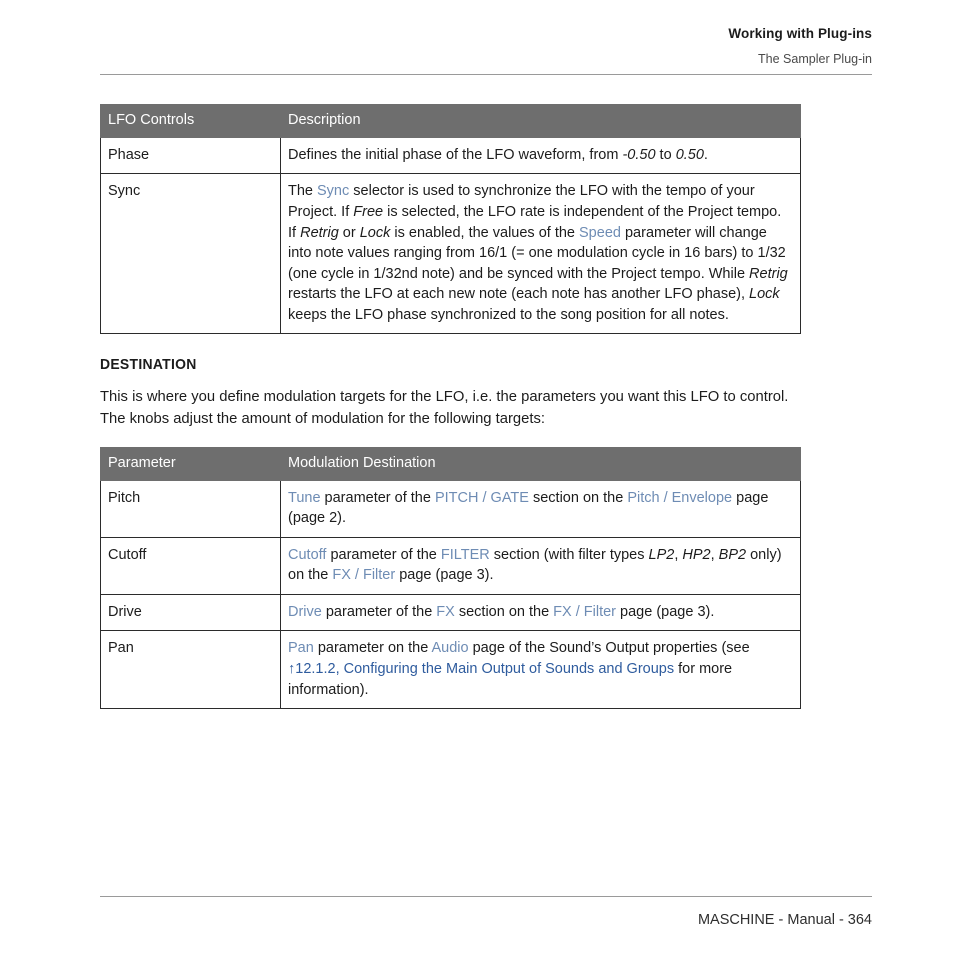 Image resolution: width=954 pixels, height=954 pixels. Describe the element at coordinates (190, 463) in the screenshot. I see `column-header-parameter: Parameter` at that location.